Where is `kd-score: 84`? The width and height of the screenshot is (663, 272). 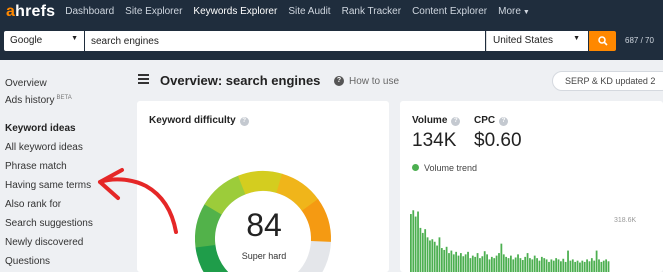
kd-score: 84 is located at coordinates (264, 225).